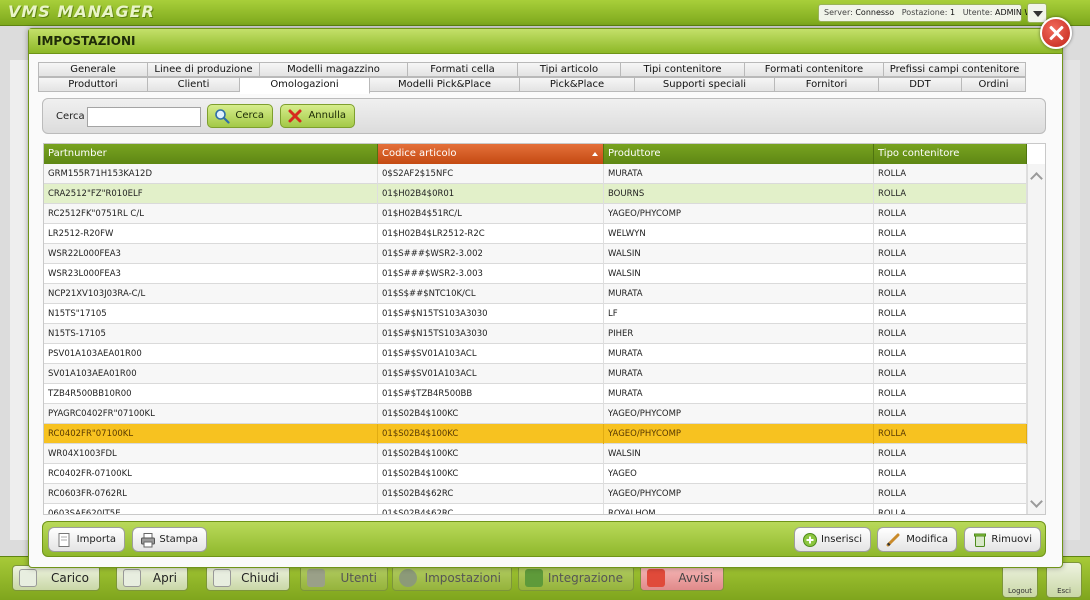 This screenshot has height=600, width=1090. I want to click on cell-codice-articolo: 01$S02B4$62RC, so click(491, 494).